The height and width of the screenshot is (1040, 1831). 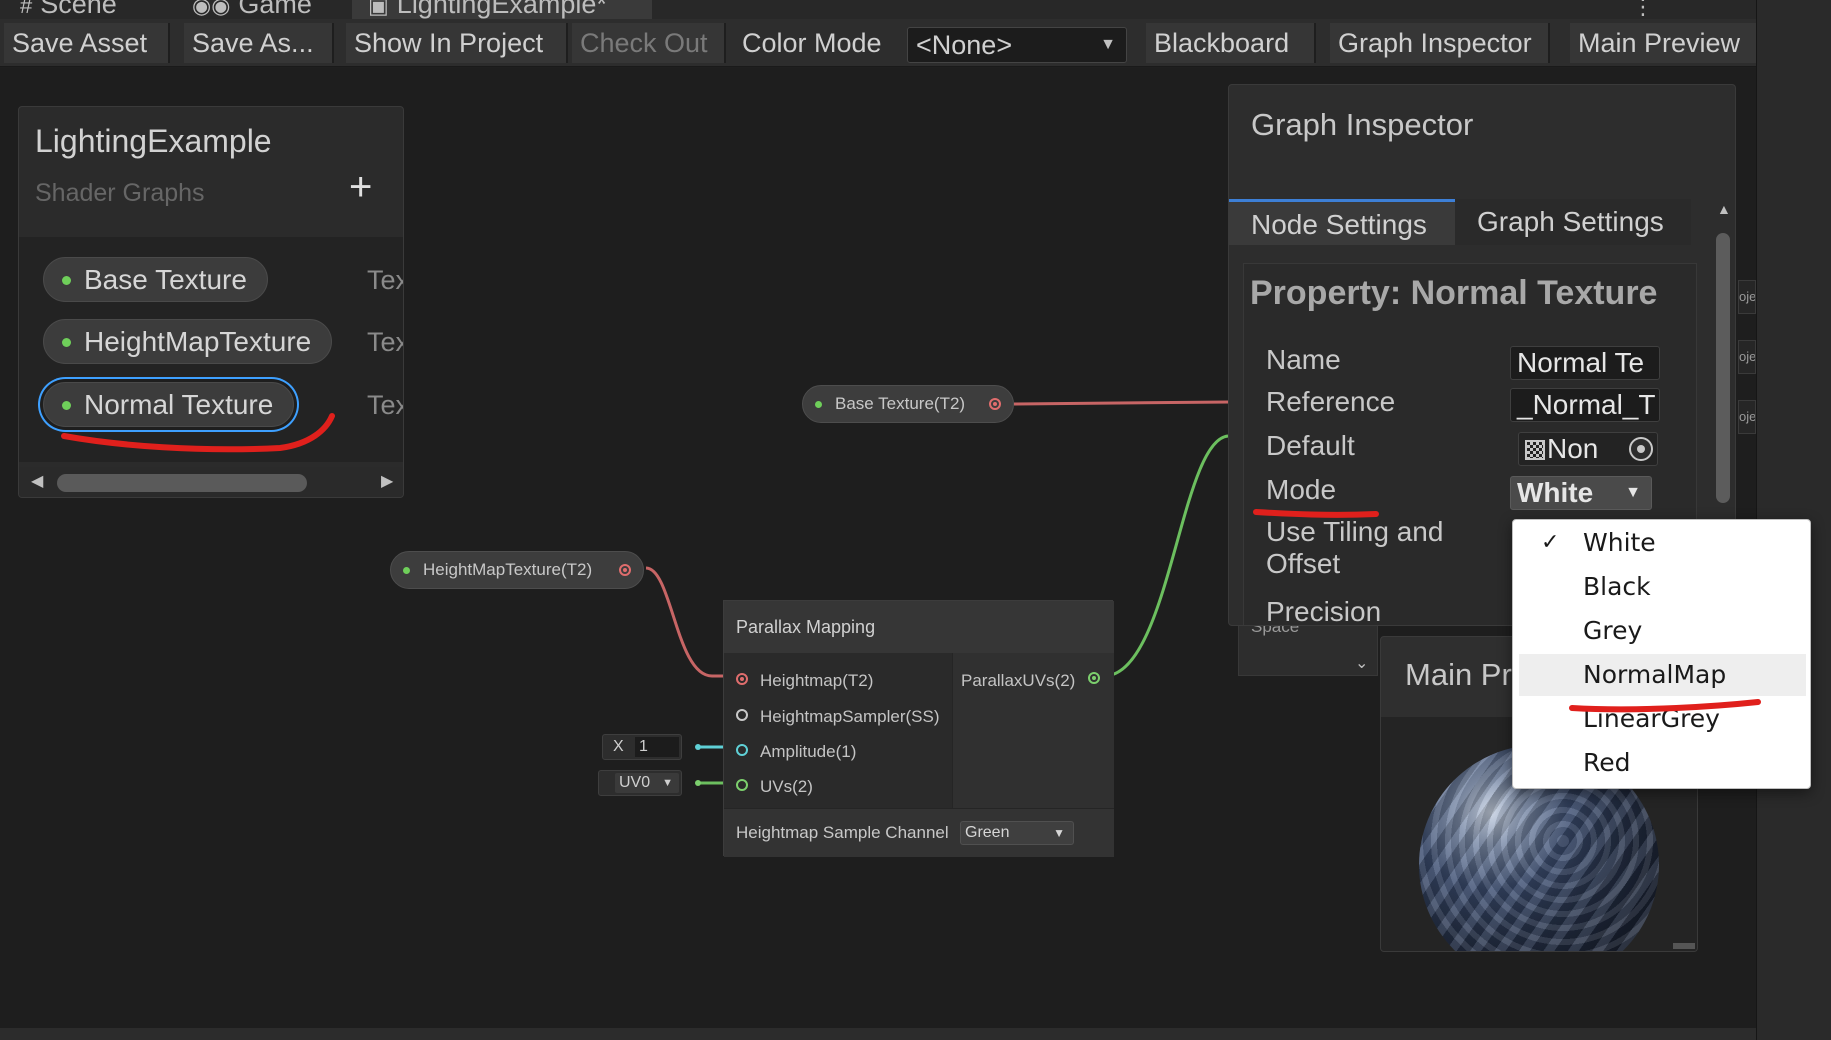 What do you see at coordinates (1585, 405) in the screenshot?
I see `reference-field: _Normal_T` at bounding box center [1585, 405].